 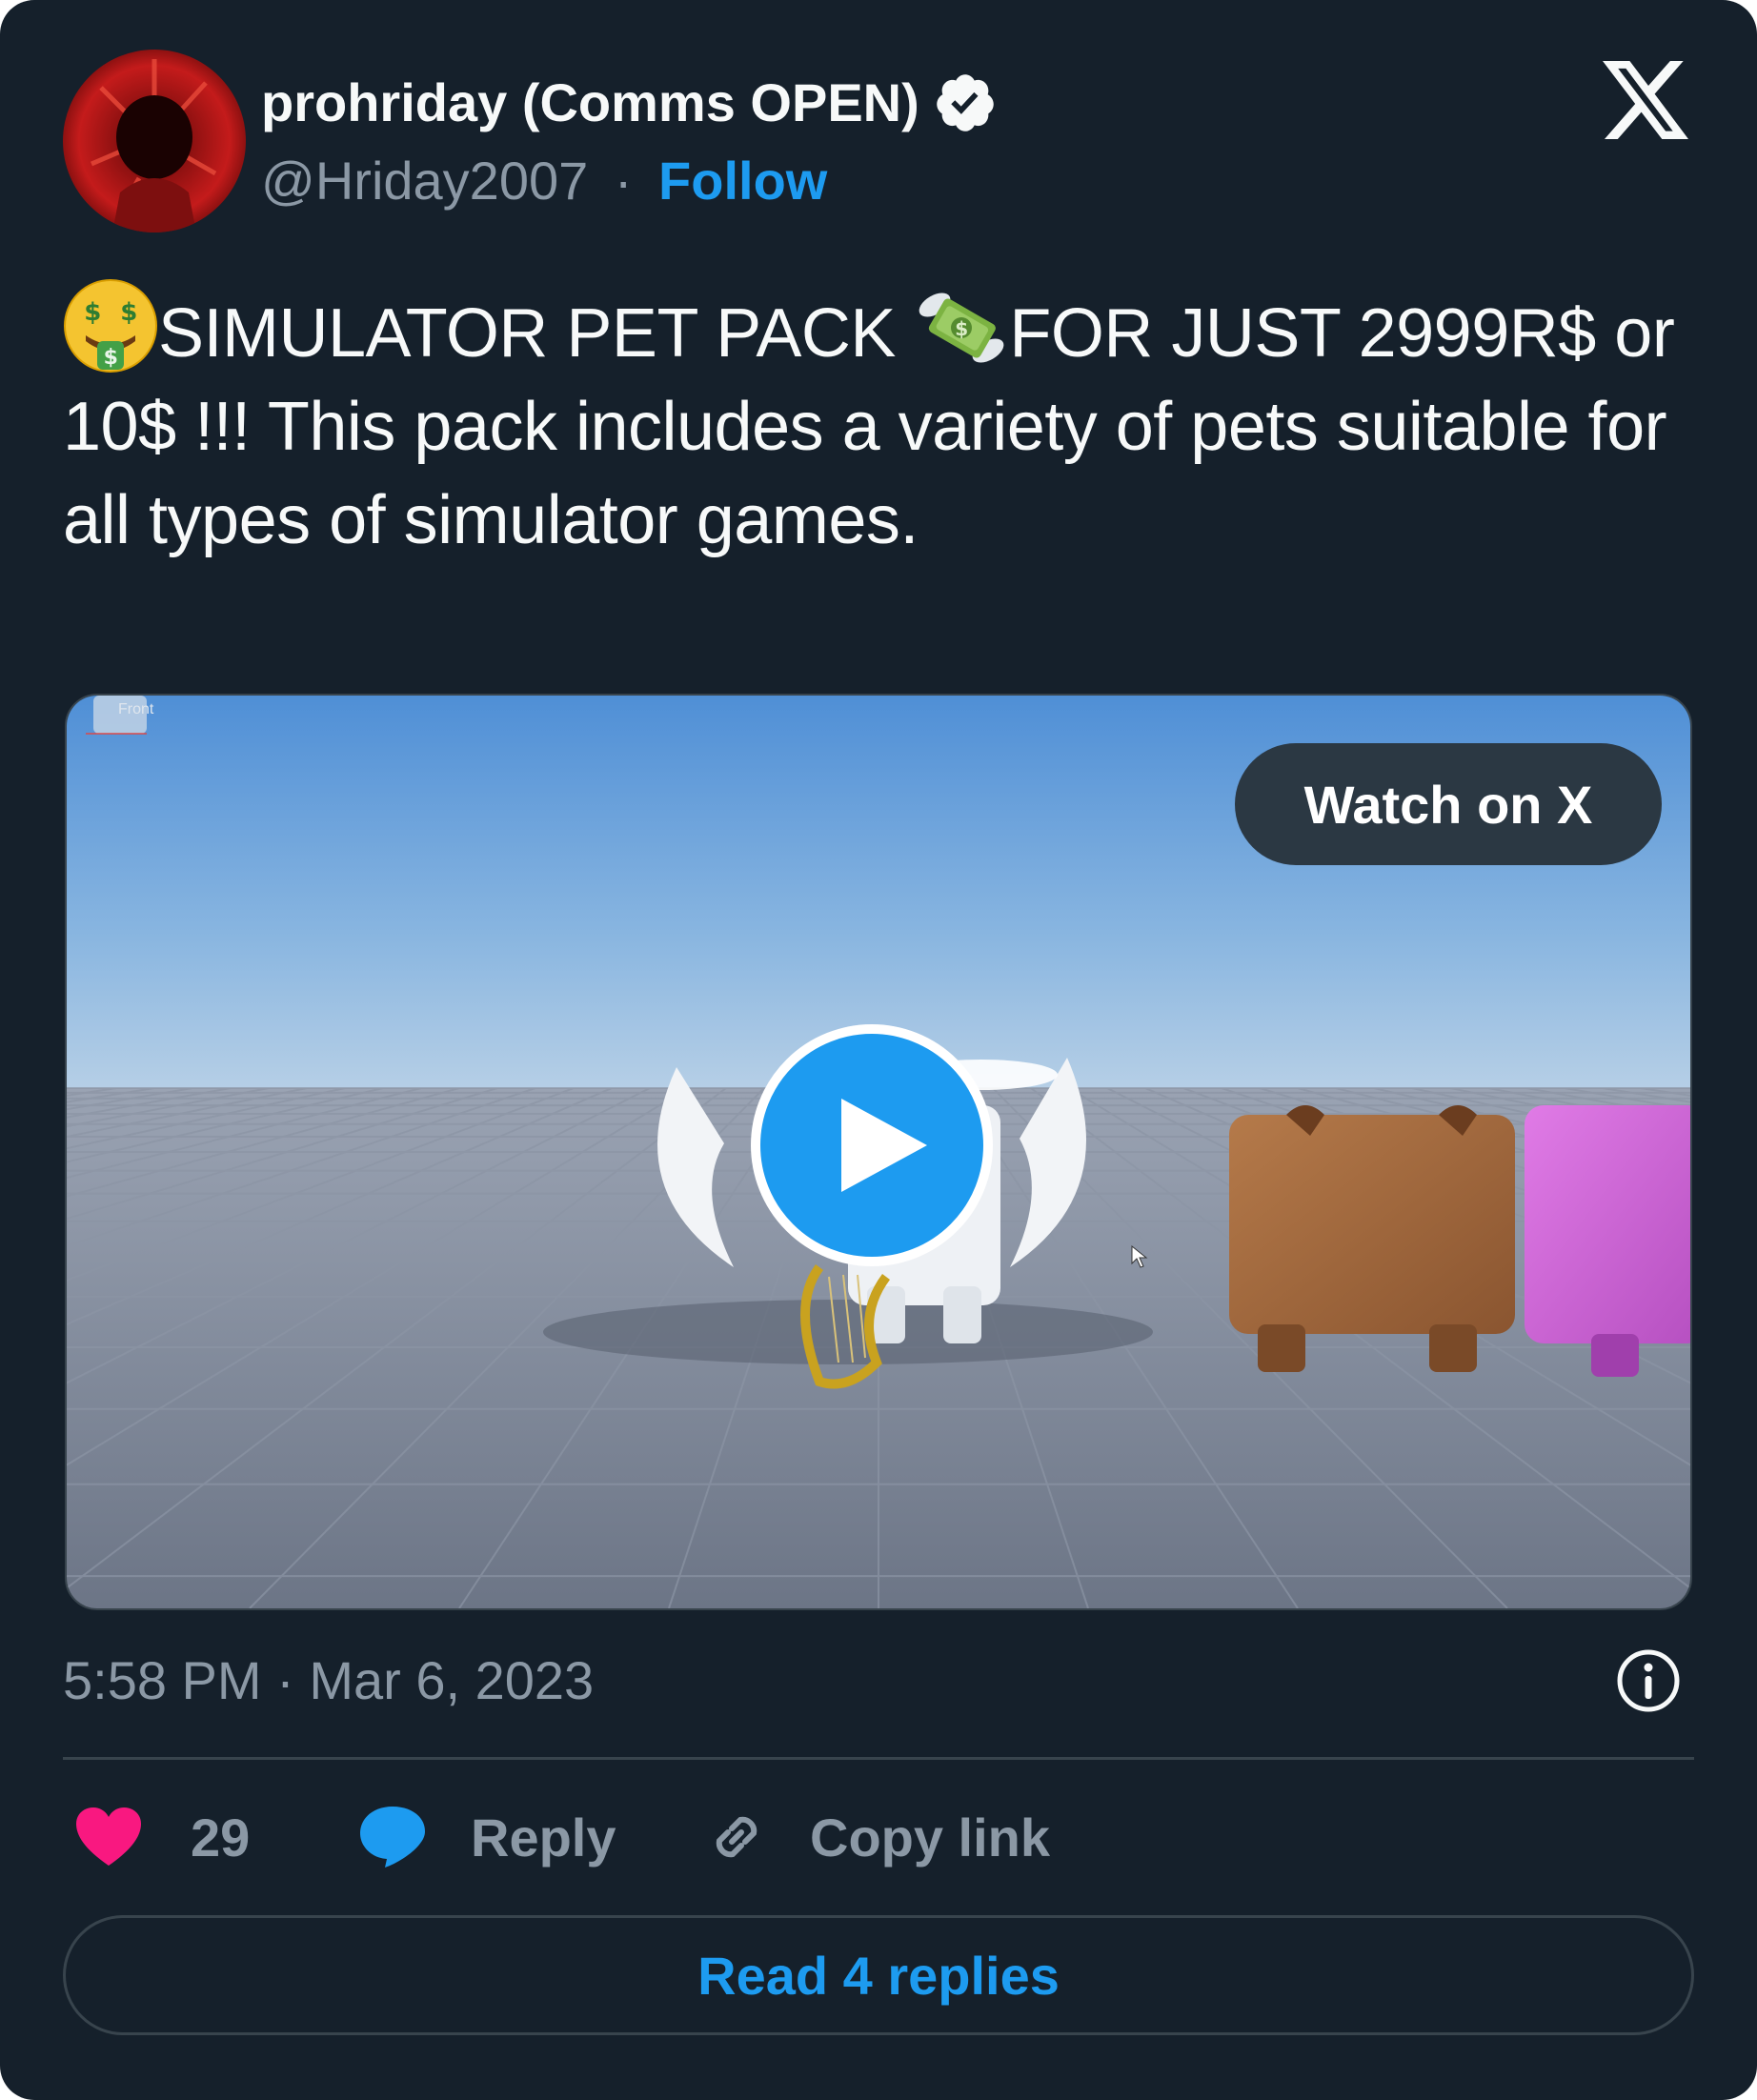 I want to click on read-replies-button: Read 4 replies, so click(x=878, y=1975).